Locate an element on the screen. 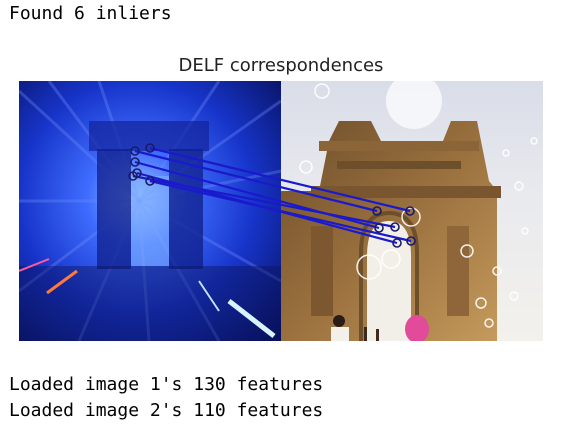 This screenshot has height=427, width=578. features-output-line-2: Loaded image 2's 110 features is located at coordinates (166, 410).